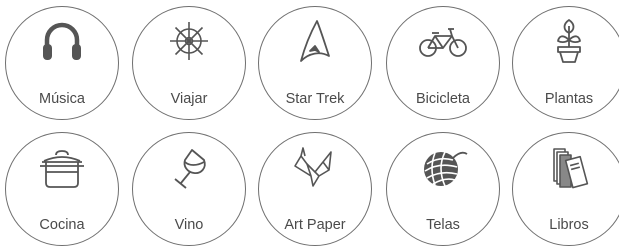 This screenshot has height=246, width=619. What do you see at coordinates (569, 225) in the screenshot?
I see `interest-label: Libros` at bounding box center [569, 225].